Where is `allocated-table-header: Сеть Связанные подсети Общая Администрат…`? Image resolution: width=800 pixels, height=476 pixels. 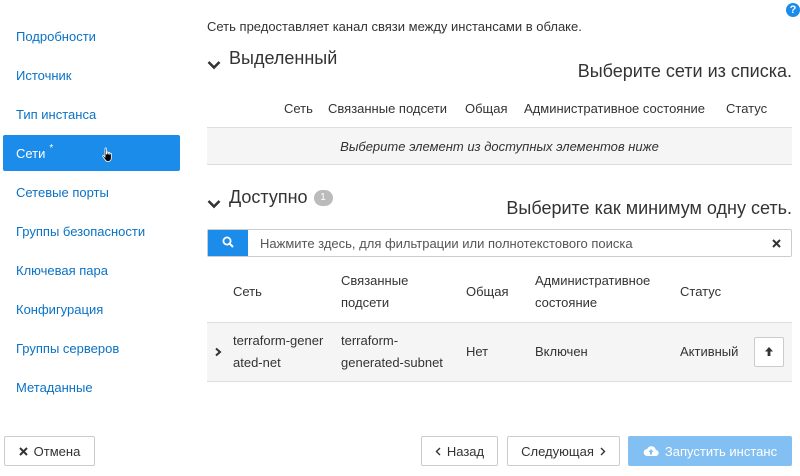
allocated-table-header: Сеть Связанные подсети Общая Администрат… is located at coordinates (499, 108).